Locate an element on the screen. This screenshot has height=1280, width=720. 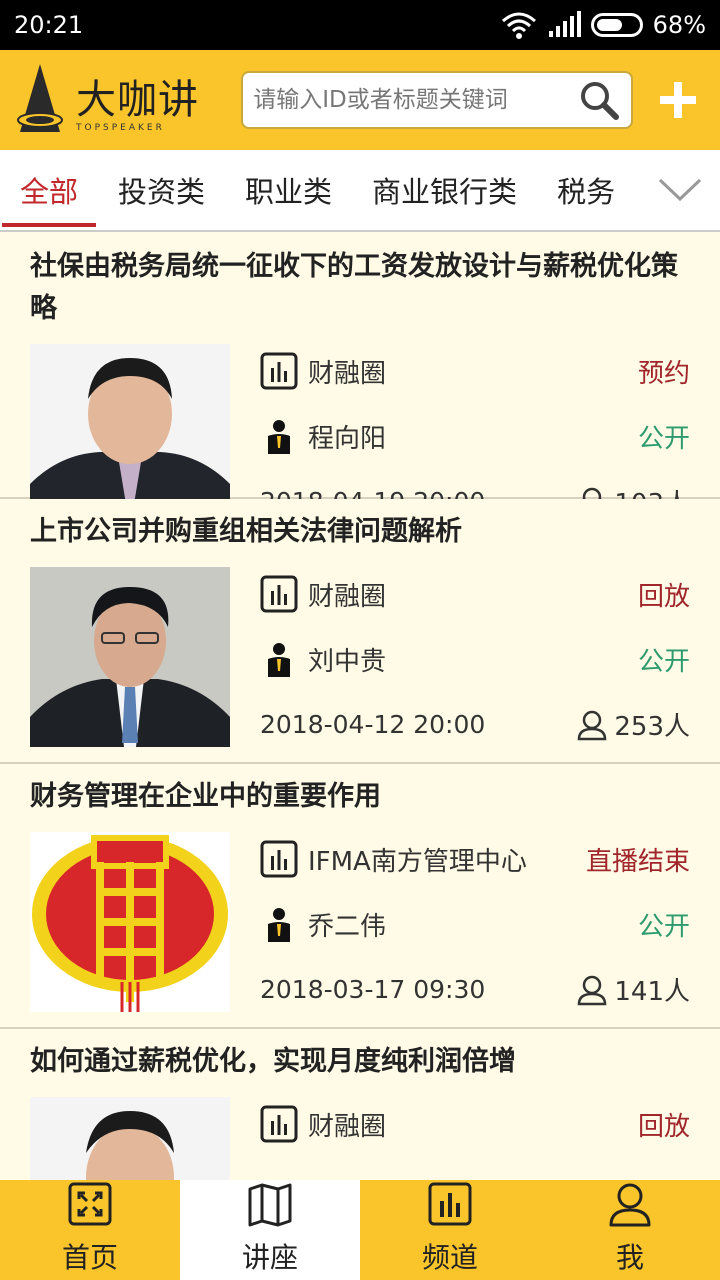
tab-investment: 投资类 is located at coordinates (161, 190).